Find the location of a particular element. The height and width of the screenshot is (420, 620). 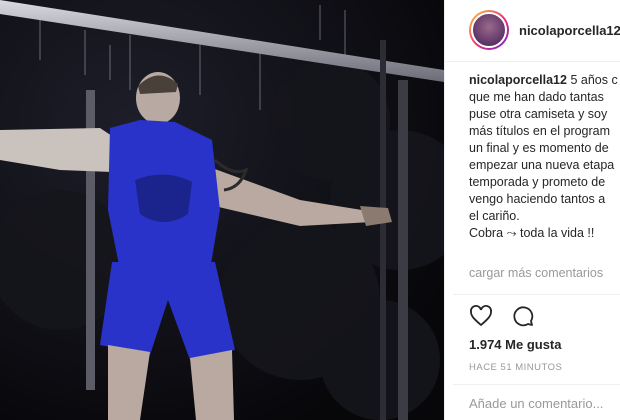

caption-line: puse otra camiseta y soy is located at coordinates (538, 114).